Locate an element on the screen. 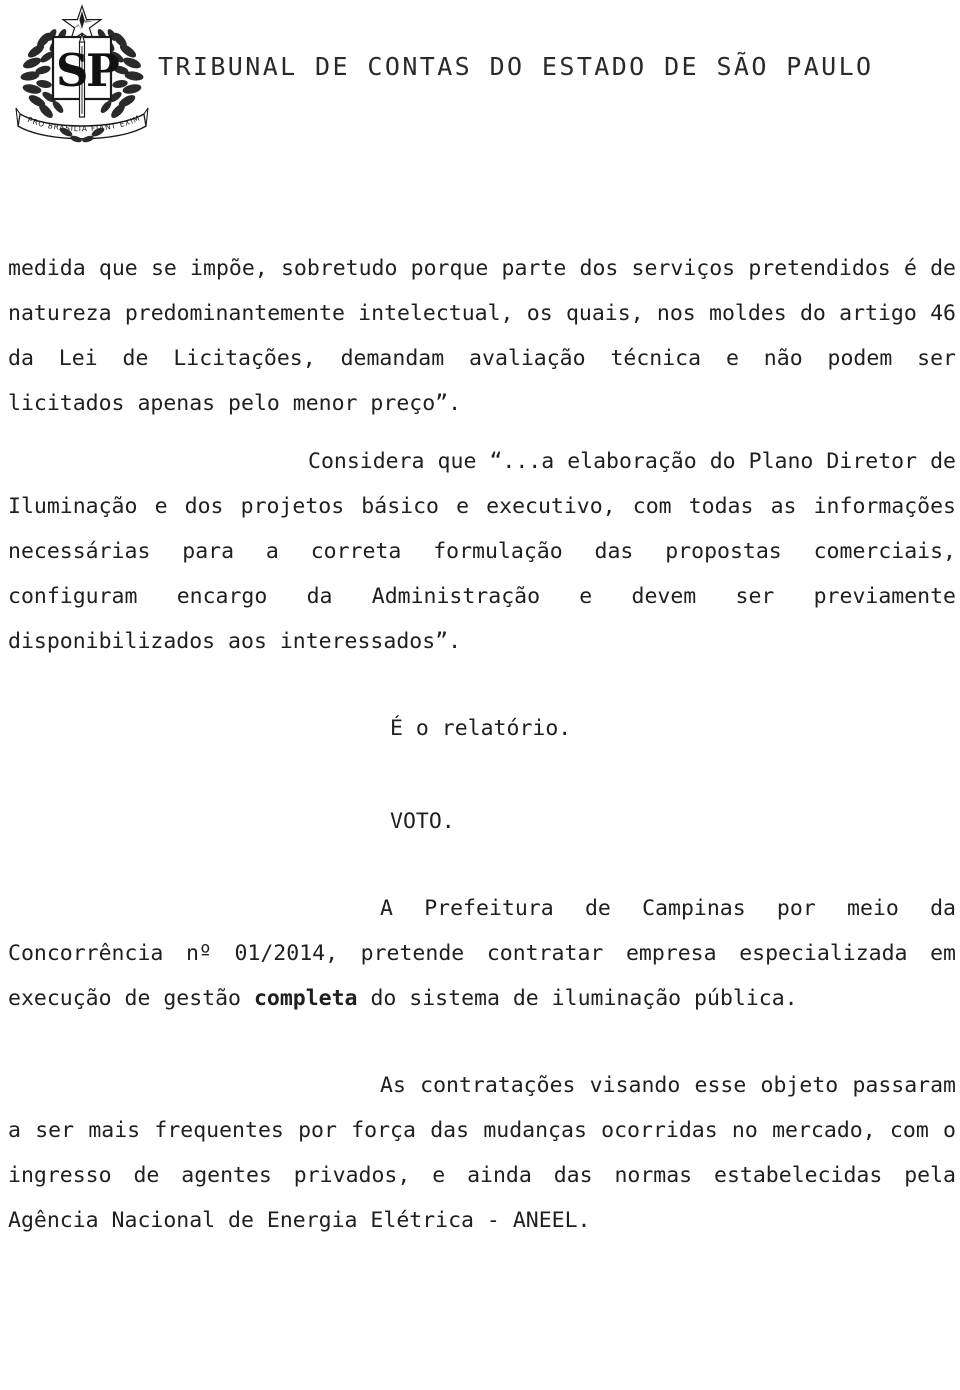  report-closing-line: É o relatório. is located at coordinates (481, 728).